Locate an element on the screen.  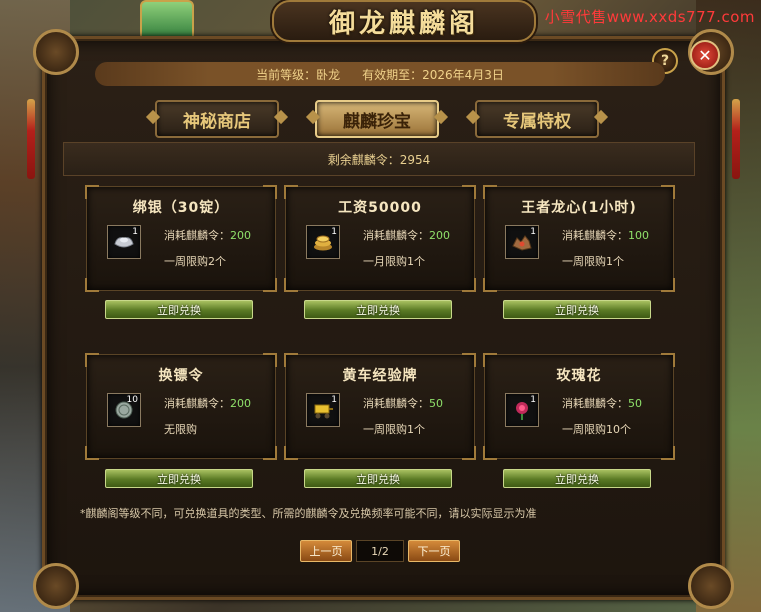
membership-info-strip: 当前等级：卧龙 有效期至：2026年4月3日 is located at coordinates (380, 74).